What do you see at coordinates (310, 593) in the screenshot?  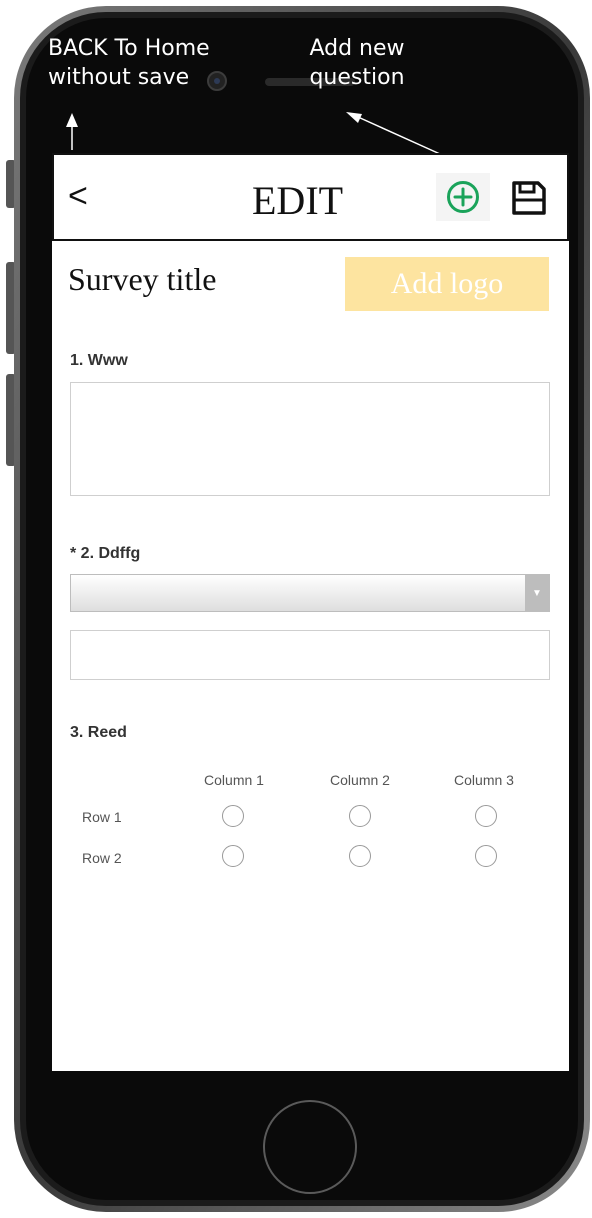 I see `question-2-dropdown: ▼` at bounding box center [310, 593].